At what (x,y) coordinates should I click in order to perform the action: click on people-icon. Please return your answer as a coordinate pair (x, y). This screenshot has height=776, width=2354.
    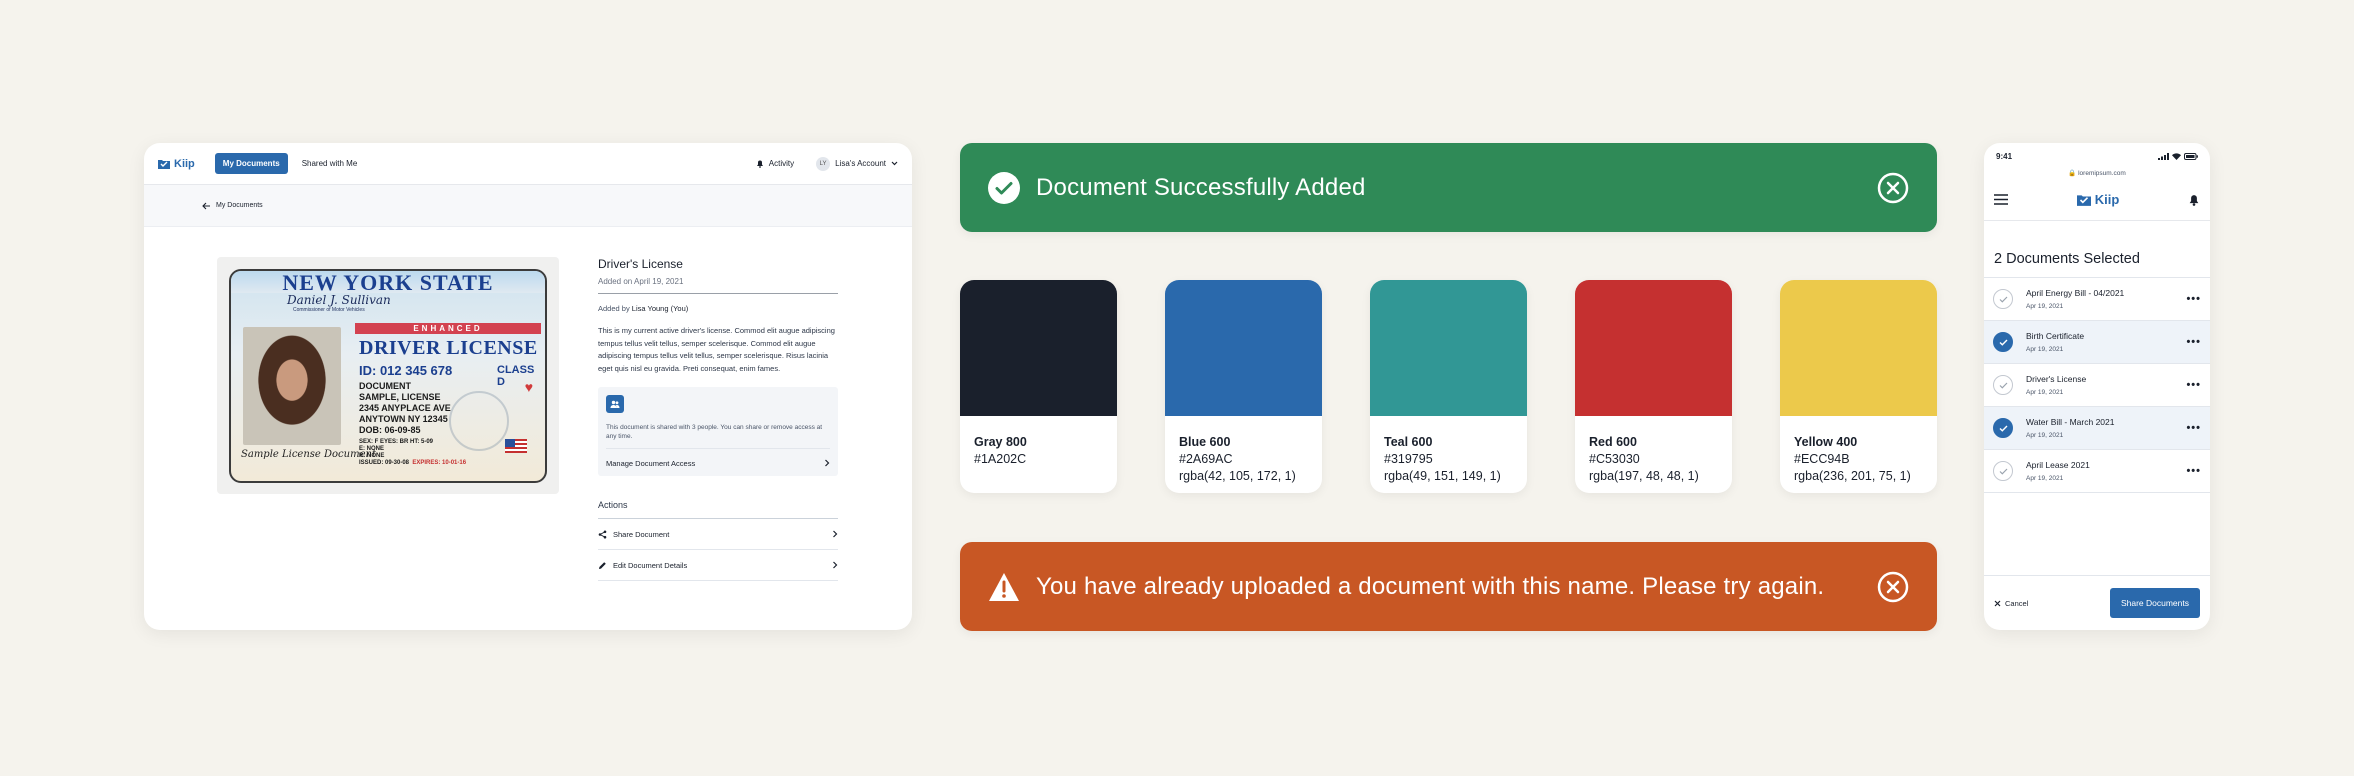
    Looking at the image, I should click on (615, 404).